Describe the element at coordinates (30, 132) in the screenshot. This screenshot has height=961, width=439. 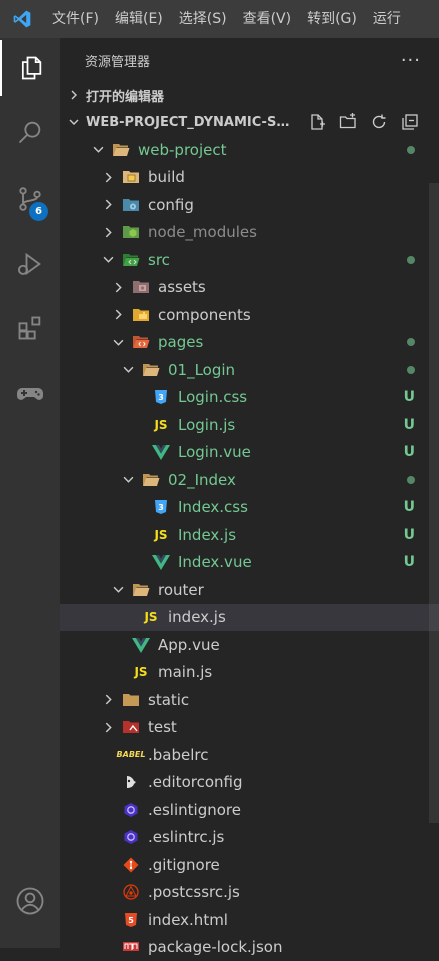
I see `search-icon` at that location.